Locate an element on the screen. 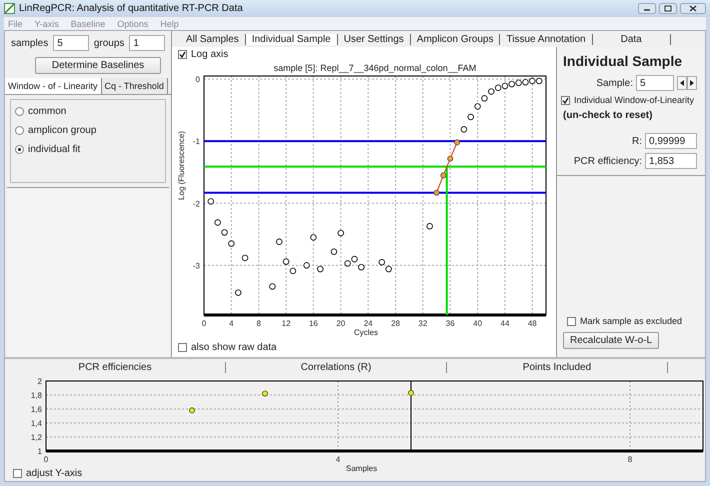  tick-label: 20 is located at coordinates (341, 323).